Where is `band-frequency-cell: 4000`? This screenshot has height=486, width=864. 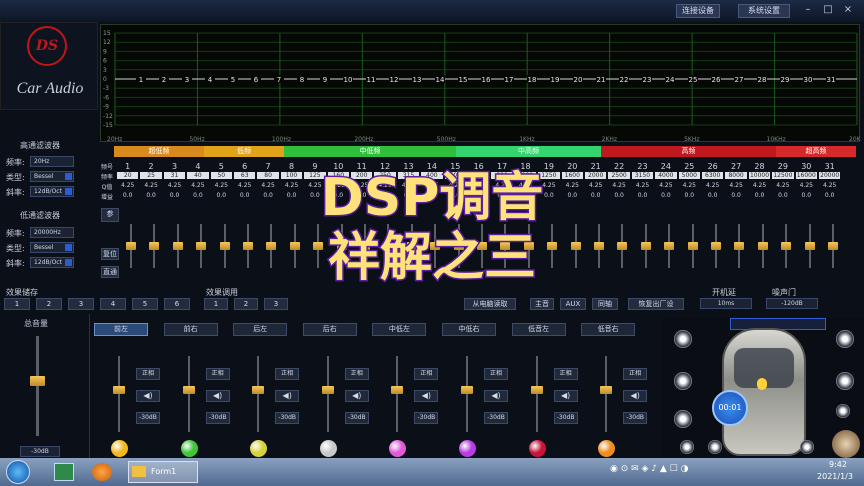 band-frequency-cell: 4000 is located at coordinates (666, 175).